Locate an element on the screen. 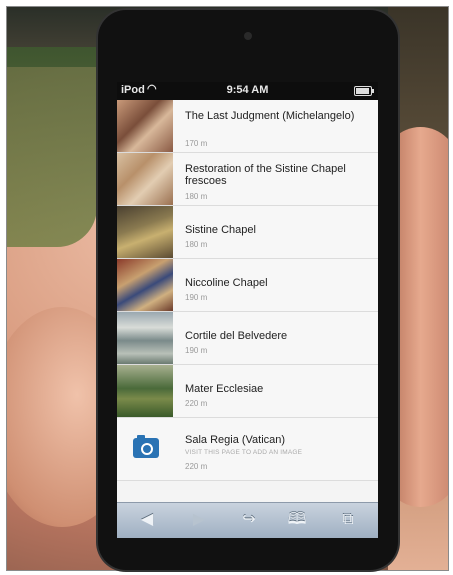 Image resolution: width=453 pixels, height=575 pixels. item-title: Sala Regia (Vatican) is located at coordinates (235, 440).